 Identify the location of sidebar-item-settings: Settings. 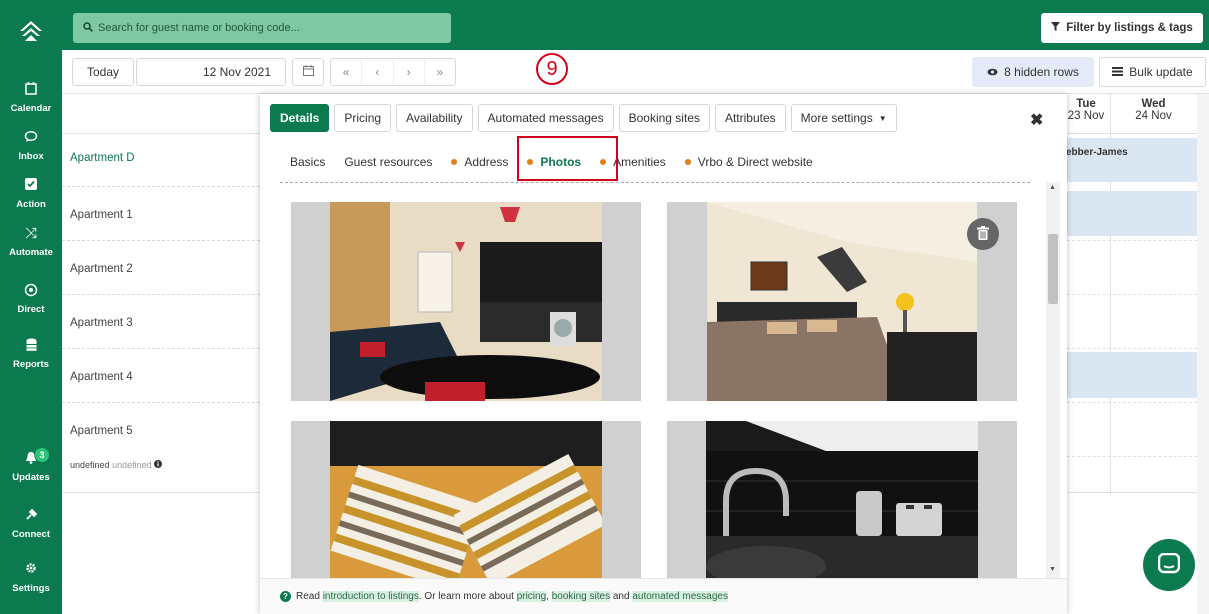
(31, 578).